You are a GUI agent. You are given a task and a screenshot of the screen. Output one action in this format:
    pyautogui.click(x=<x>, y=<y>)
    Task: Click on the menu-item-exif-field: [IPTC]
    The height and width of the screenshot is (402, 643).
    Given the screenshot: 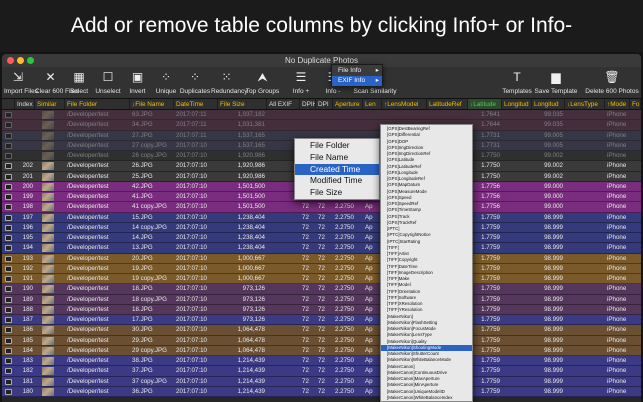 What is the action you would take?
    pyautogui.click(x=426, y=229)
    